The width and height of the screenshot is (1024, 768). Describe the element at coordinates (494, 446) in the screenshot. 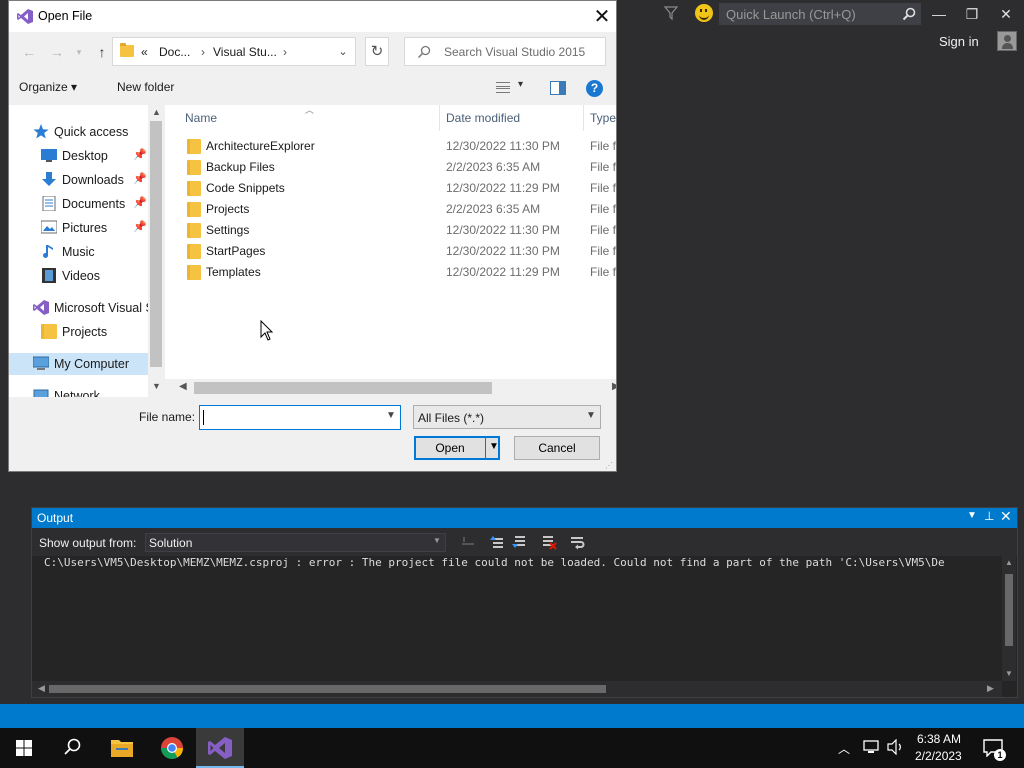

I see `open-options-dropdown: ▼` at that location.